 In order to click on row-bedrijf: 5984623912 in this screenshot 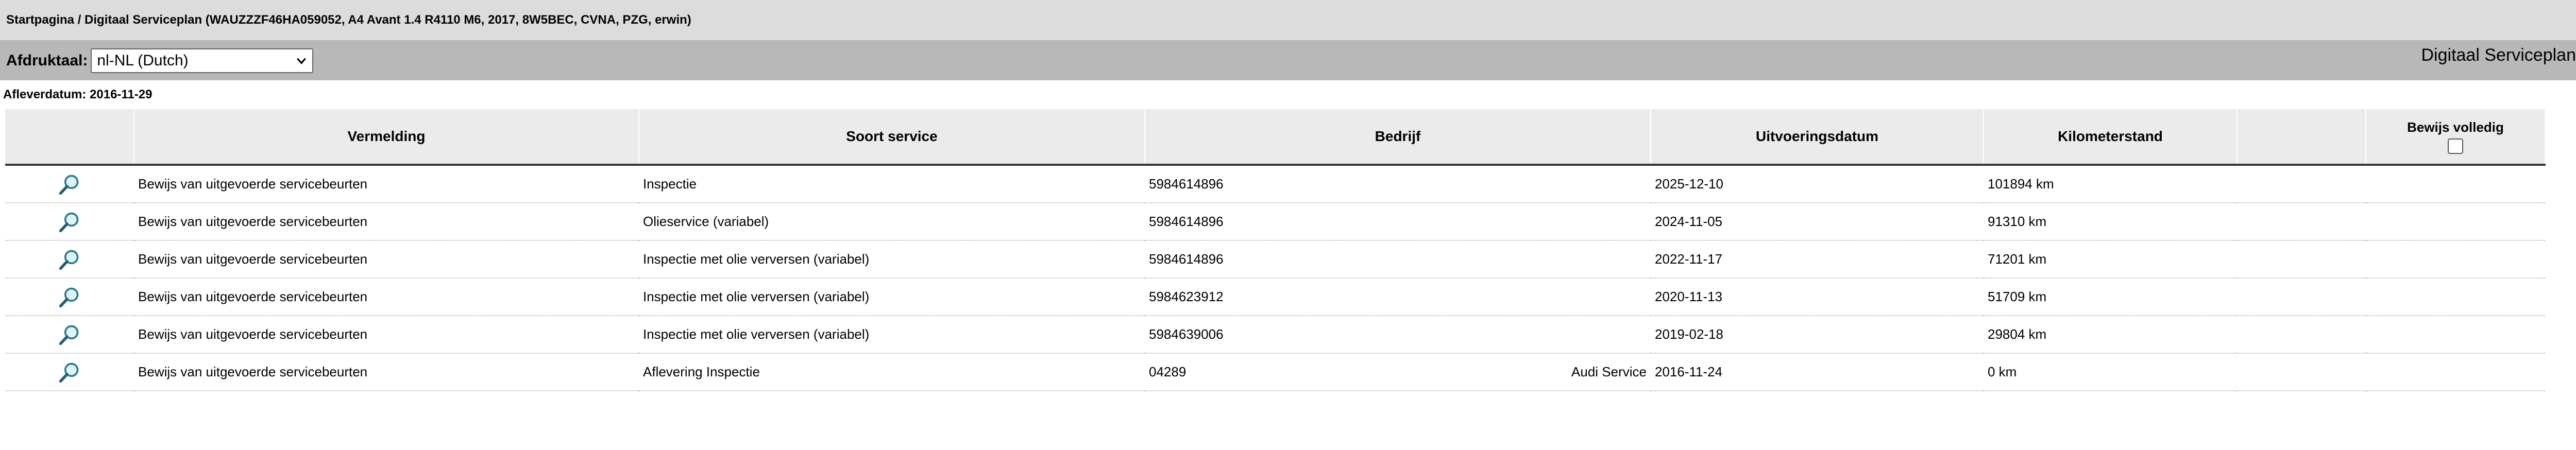, I will do `click(1186, 296)`.